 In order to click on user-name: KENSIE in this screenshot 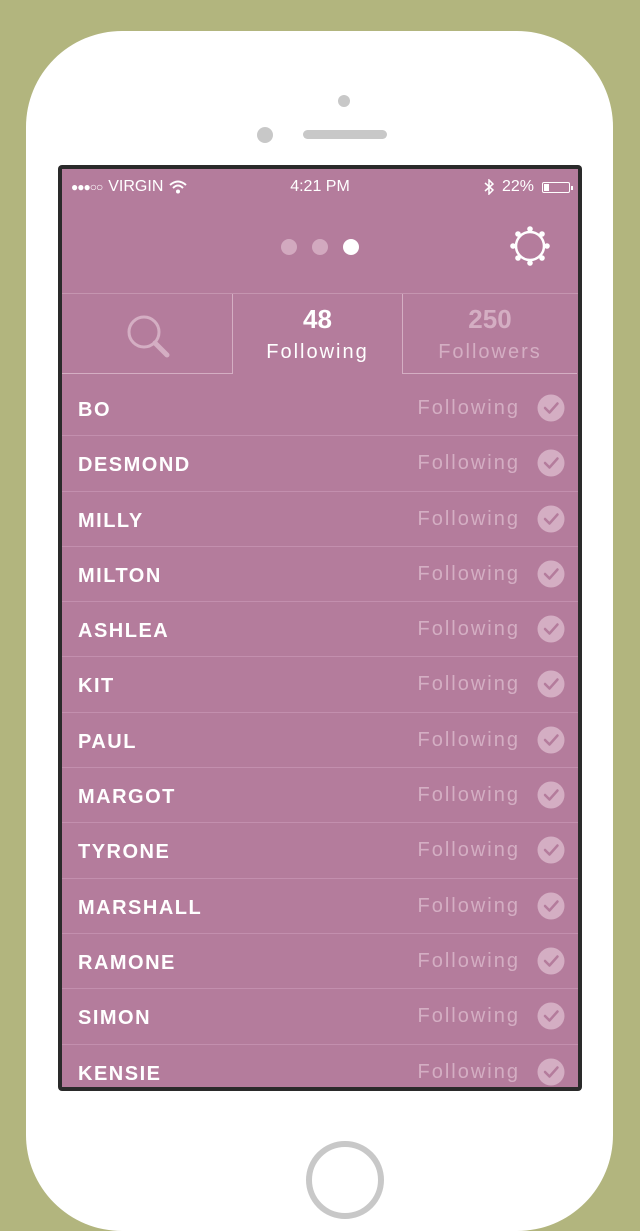, I will do `click(120, 1073)`.